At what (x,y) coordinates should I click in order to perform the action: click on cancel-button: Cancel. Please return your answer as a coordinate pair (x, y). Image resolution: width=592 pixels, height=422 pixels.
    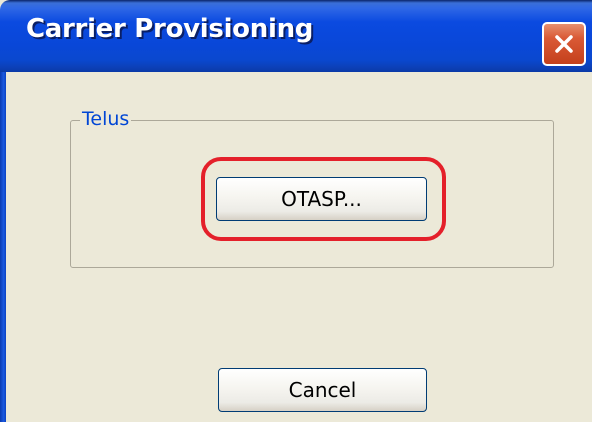
    Looking at the image, I should click on (322, 390).